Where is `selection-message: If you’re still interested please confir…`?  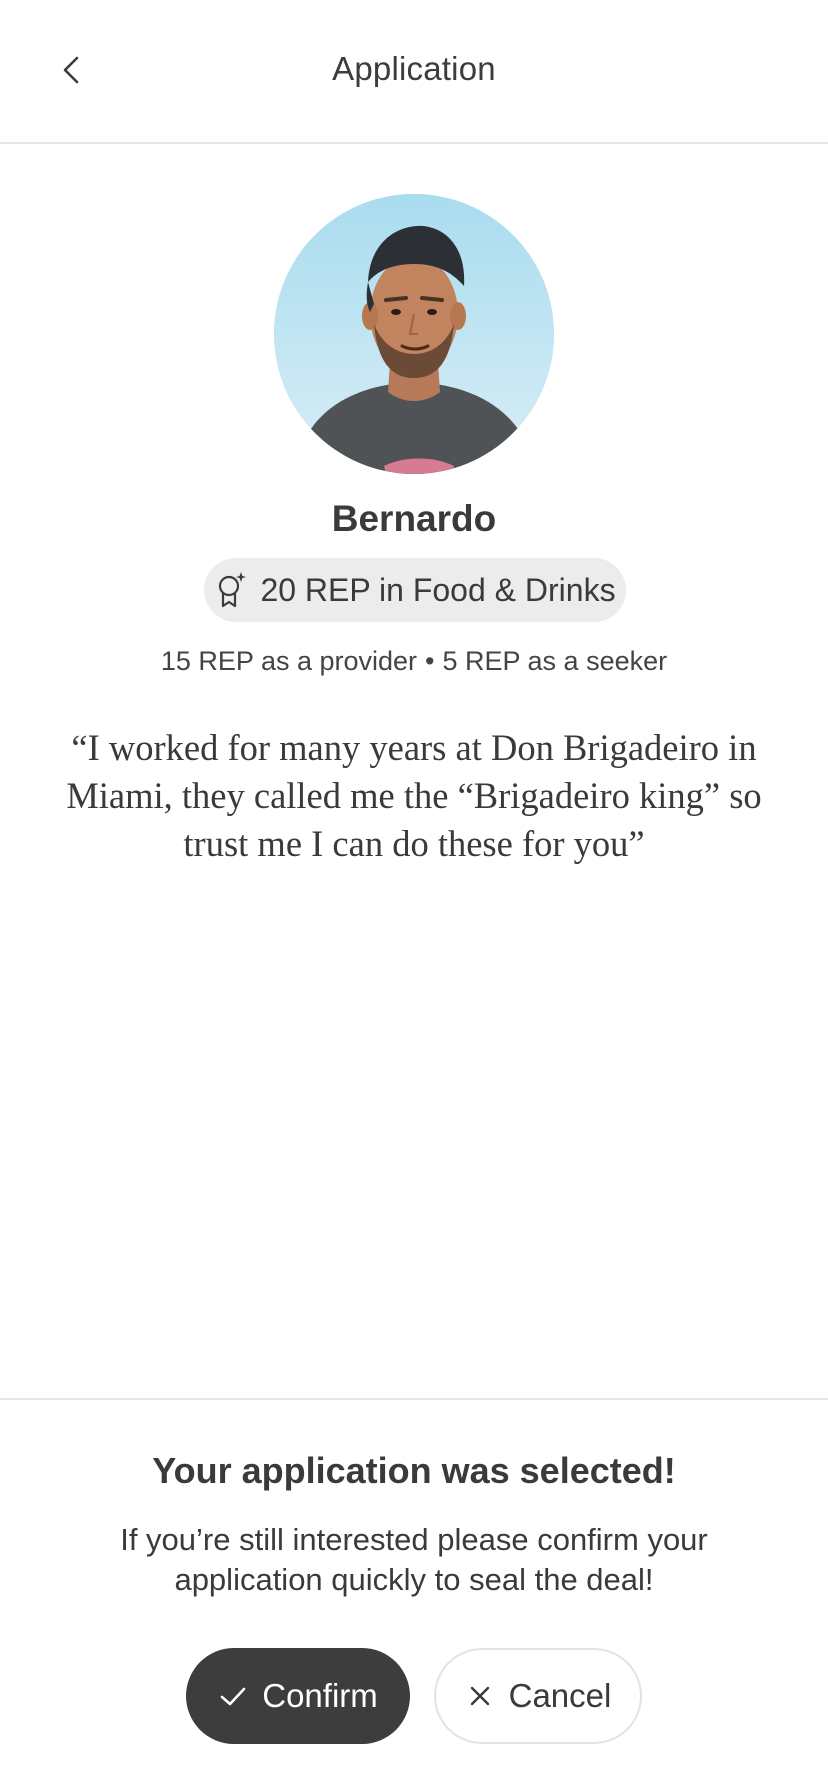
selection-message: If you’re still interested please confir… is located at coordinates (414, 1559).